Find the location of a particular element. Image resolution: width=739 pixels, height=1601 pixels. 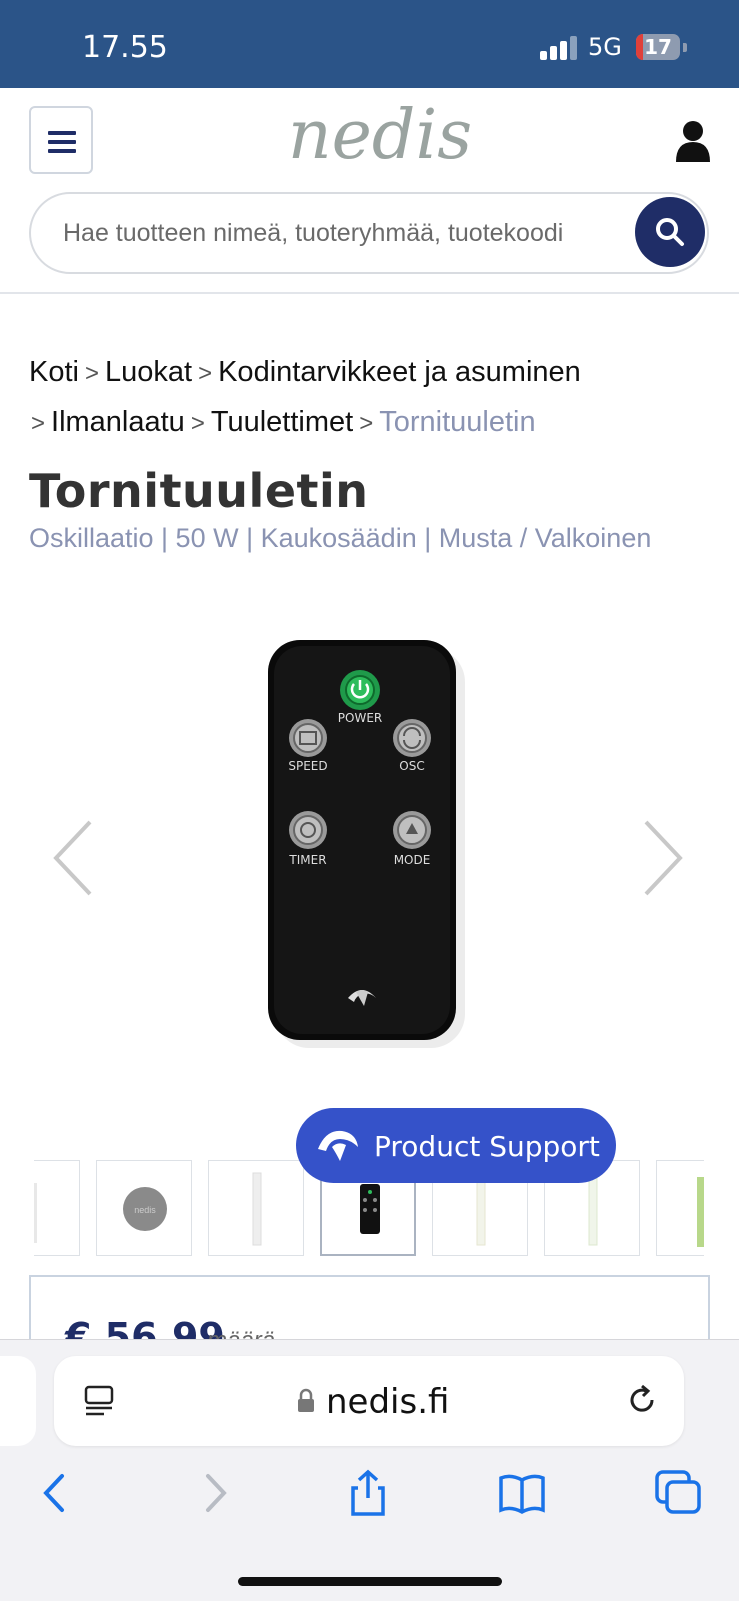

timer-label: TIMER is located at coordinates (307, 860).